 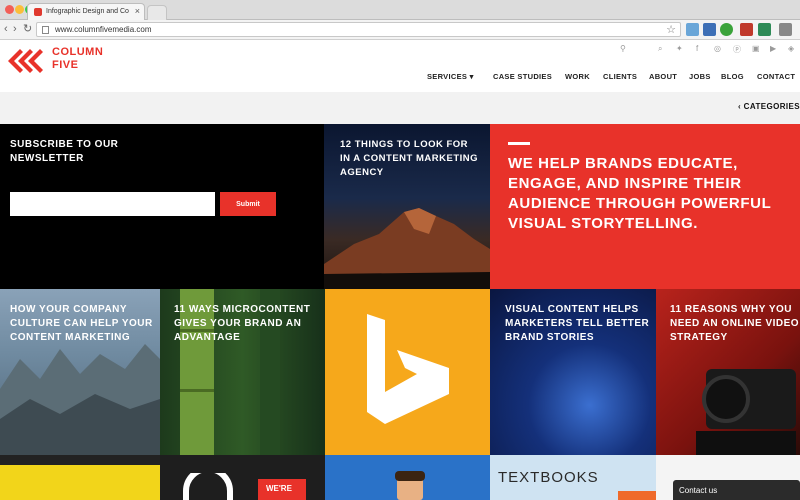 I want to click on facebook-icon: f, so click(x=697, y=48).